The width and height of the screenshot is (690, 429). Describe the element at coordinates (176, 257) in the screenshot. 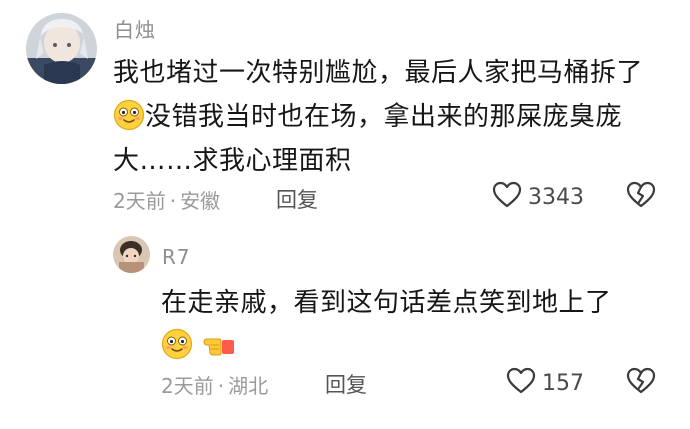

I see `username: R7` at that location.